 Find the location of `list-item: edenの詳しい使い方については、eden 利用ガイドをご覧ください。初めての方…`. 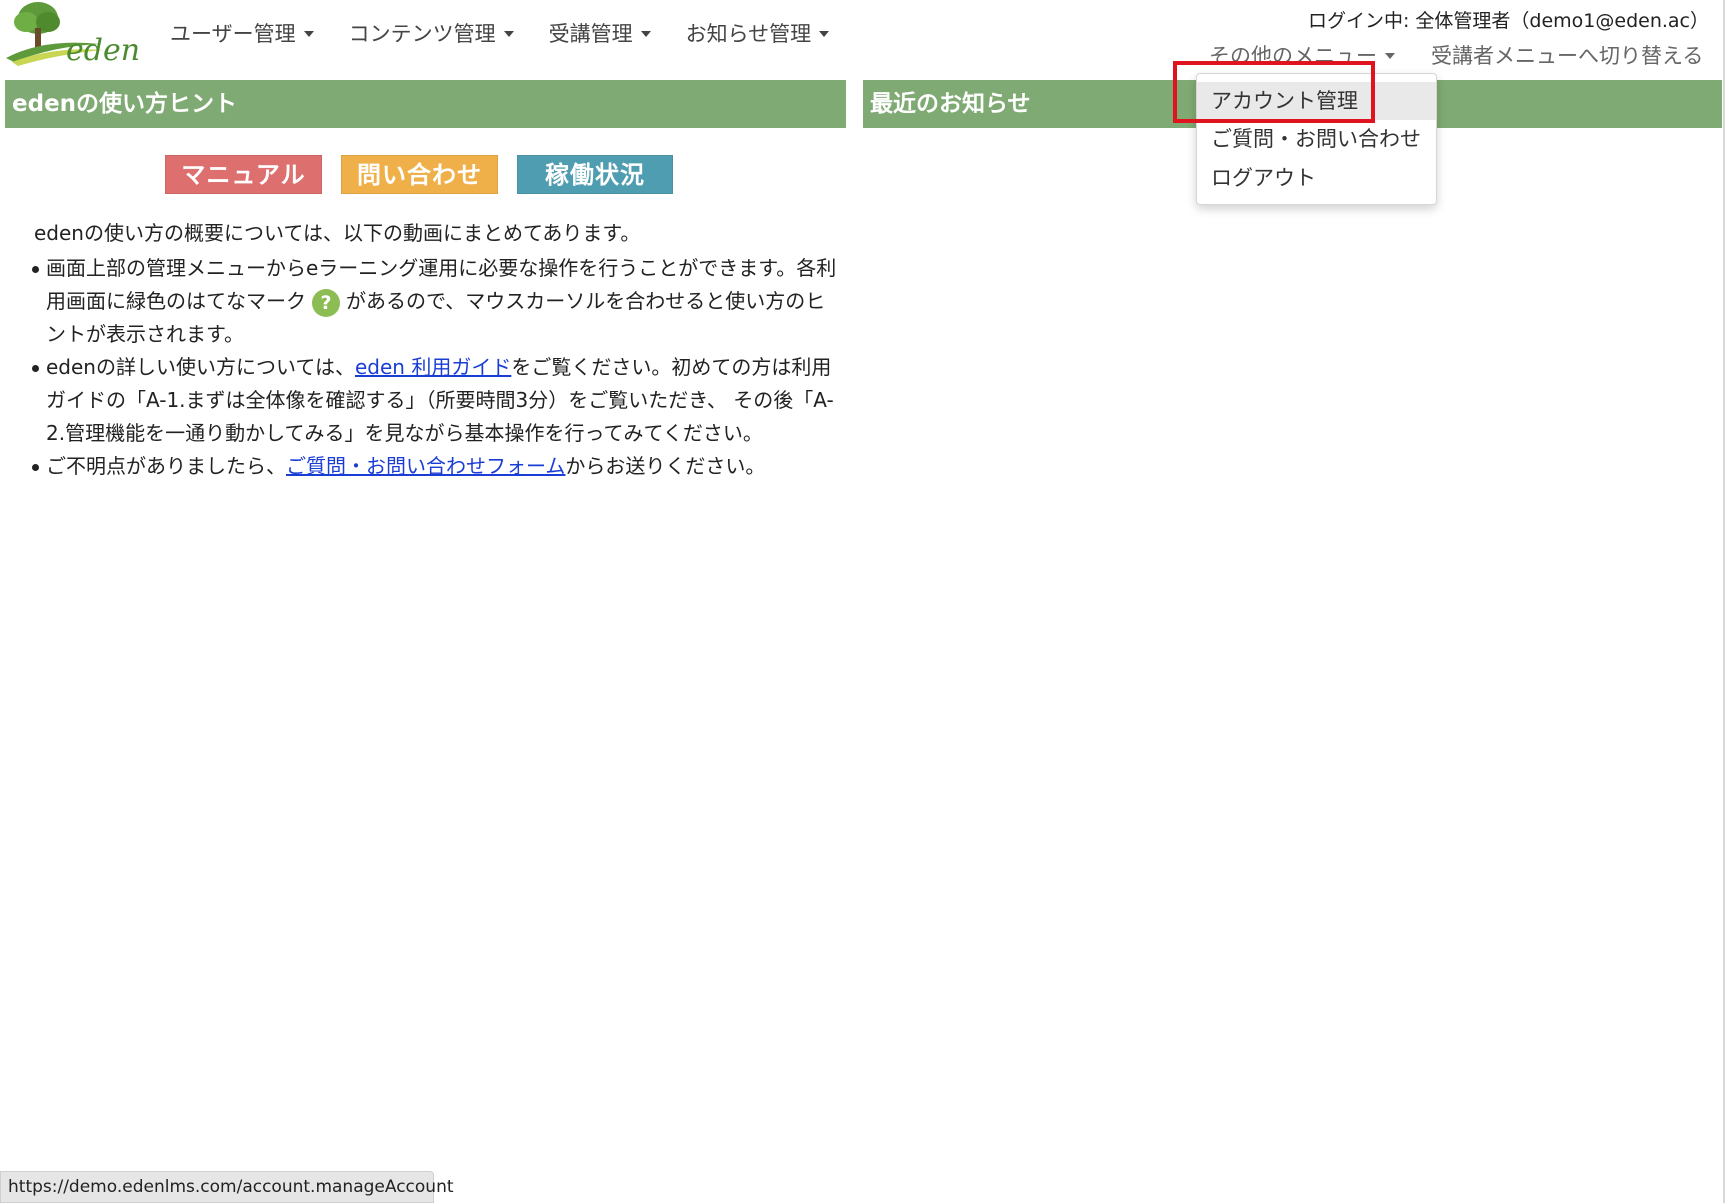

list-item: edenの詳しい使い方については、eden 利用ガイドをご覧ください。初めての方… is located at coordinates (438, 400).